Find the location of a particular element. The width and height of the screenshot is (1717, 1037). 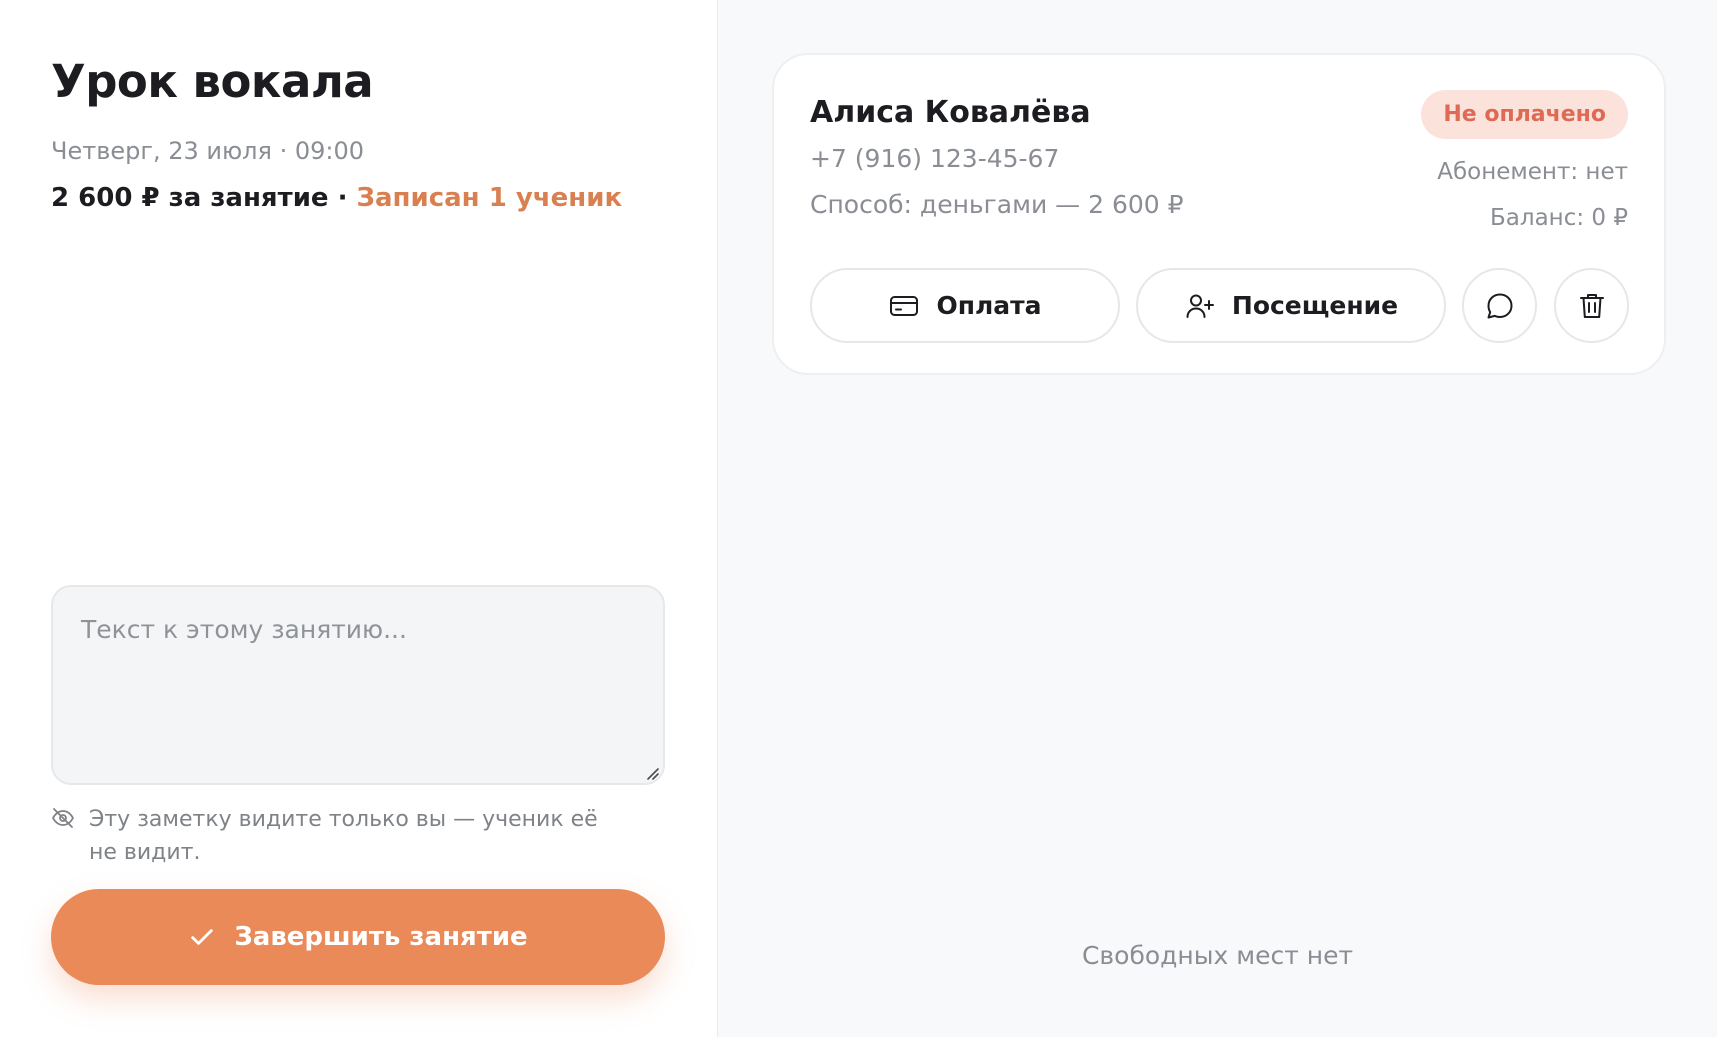

attendance-button-label: Посещение is located at coordinates (1315, 305).